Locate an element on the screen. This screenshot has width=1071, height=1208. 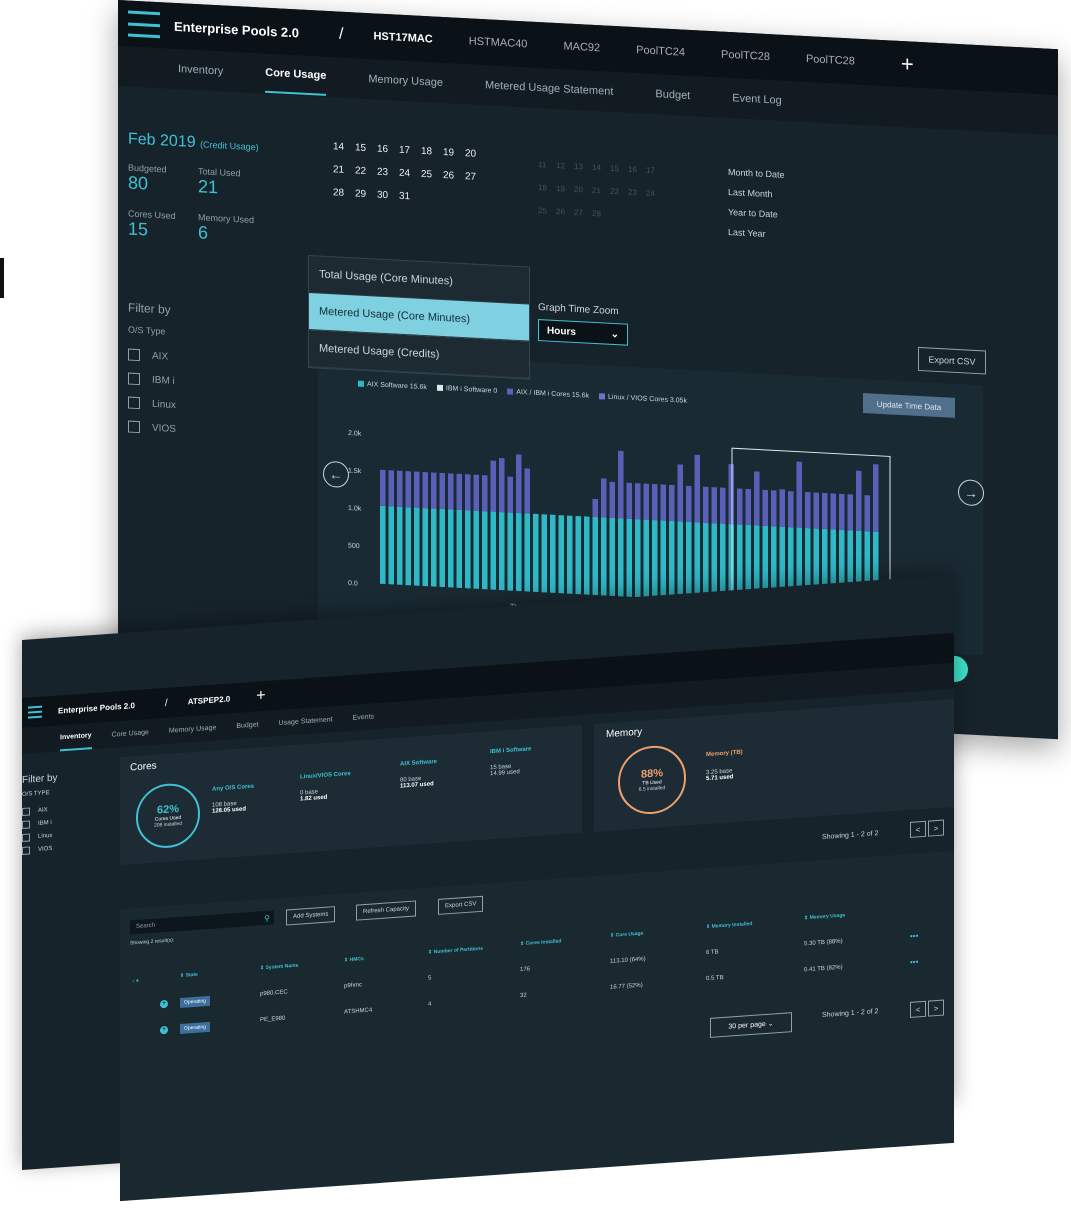
date-calendar-next: 11 12 13 14 15 16 17 18 19 20 21 22 23 24 25 26 27 28 is located at coordinates (601, 198).